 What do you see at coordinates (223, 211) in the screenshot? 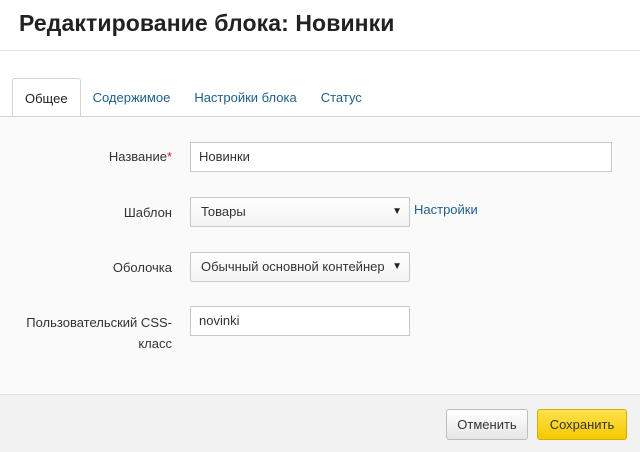
I see `template-select-value: Товары` at bounding box center [223, 211].